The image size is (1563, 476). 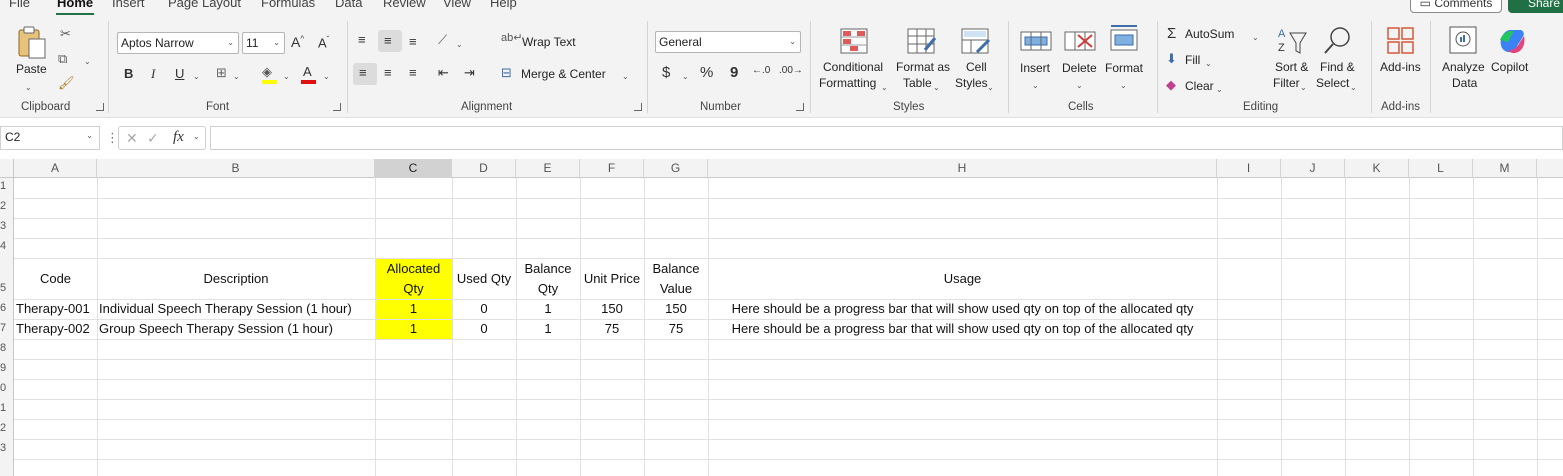 What do you see at coordinates (990, 87) in the screenshot?
I see `cell-styles-chevron-icon: ⌄` at bounding box center [990, 87].